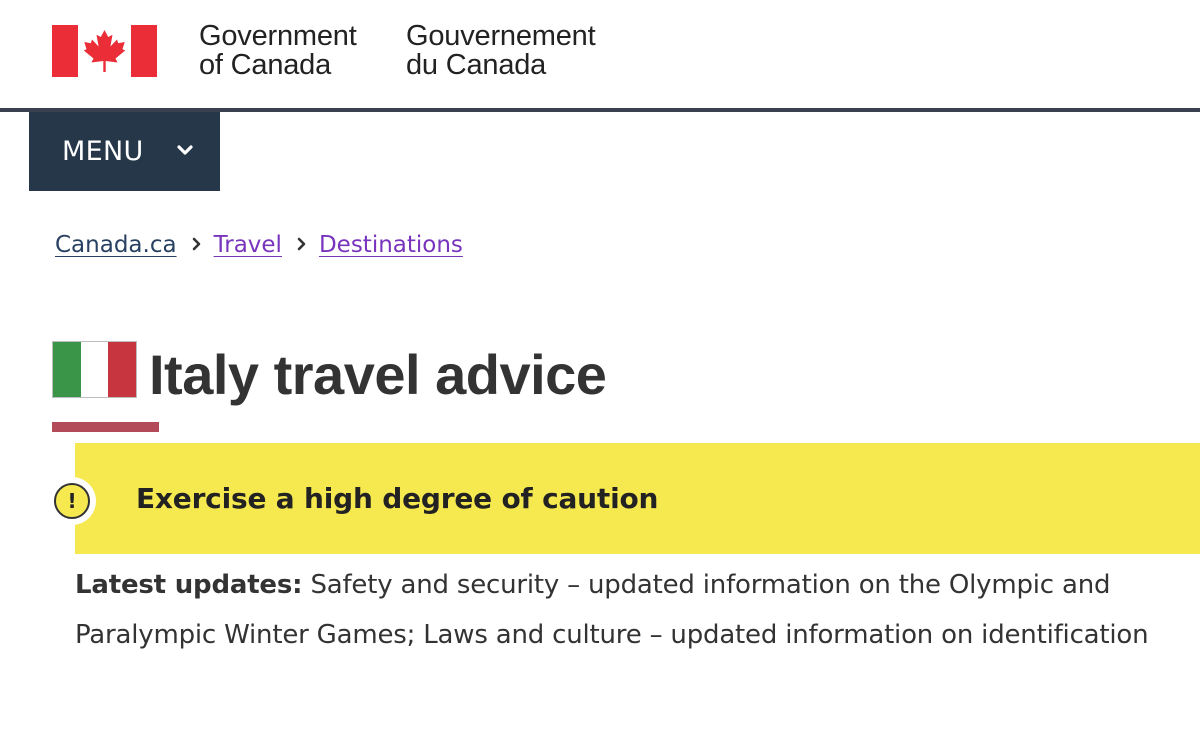 Image resolution: width=1200 pixels, height=729 pixels. What do you see at coordinates (67, 369) in the screenshot?
I see `flag-stripe-green` at bounding box center [67, 369].